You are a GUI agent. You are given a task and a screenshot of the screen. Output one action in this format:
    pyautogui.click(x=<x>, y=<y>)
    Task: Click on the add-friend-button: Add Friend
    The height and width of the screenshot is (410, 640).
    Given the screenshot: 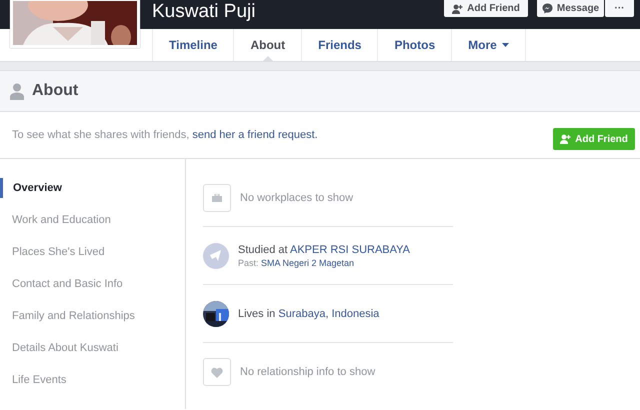 What is the action you would take?
    pyautogui.click(x=486, y=8)
    